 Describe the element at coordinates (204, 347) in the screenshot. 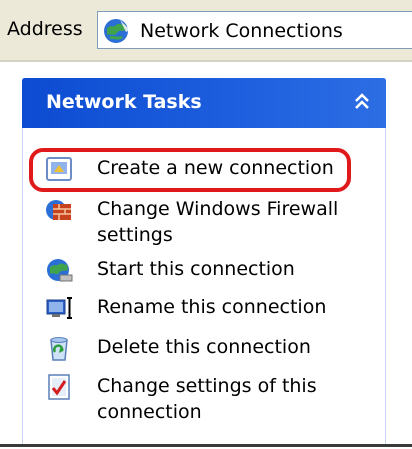

I see `task-label: Delete this connection` at that location.